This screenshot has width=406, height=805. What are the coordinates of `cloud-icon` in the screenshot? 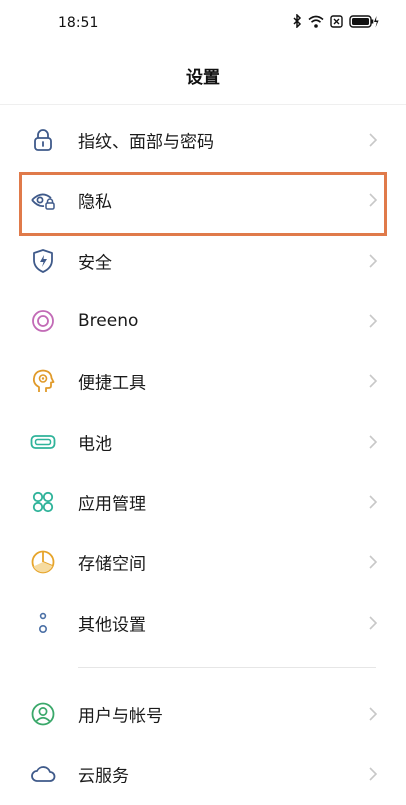 It's located at (43, 774).